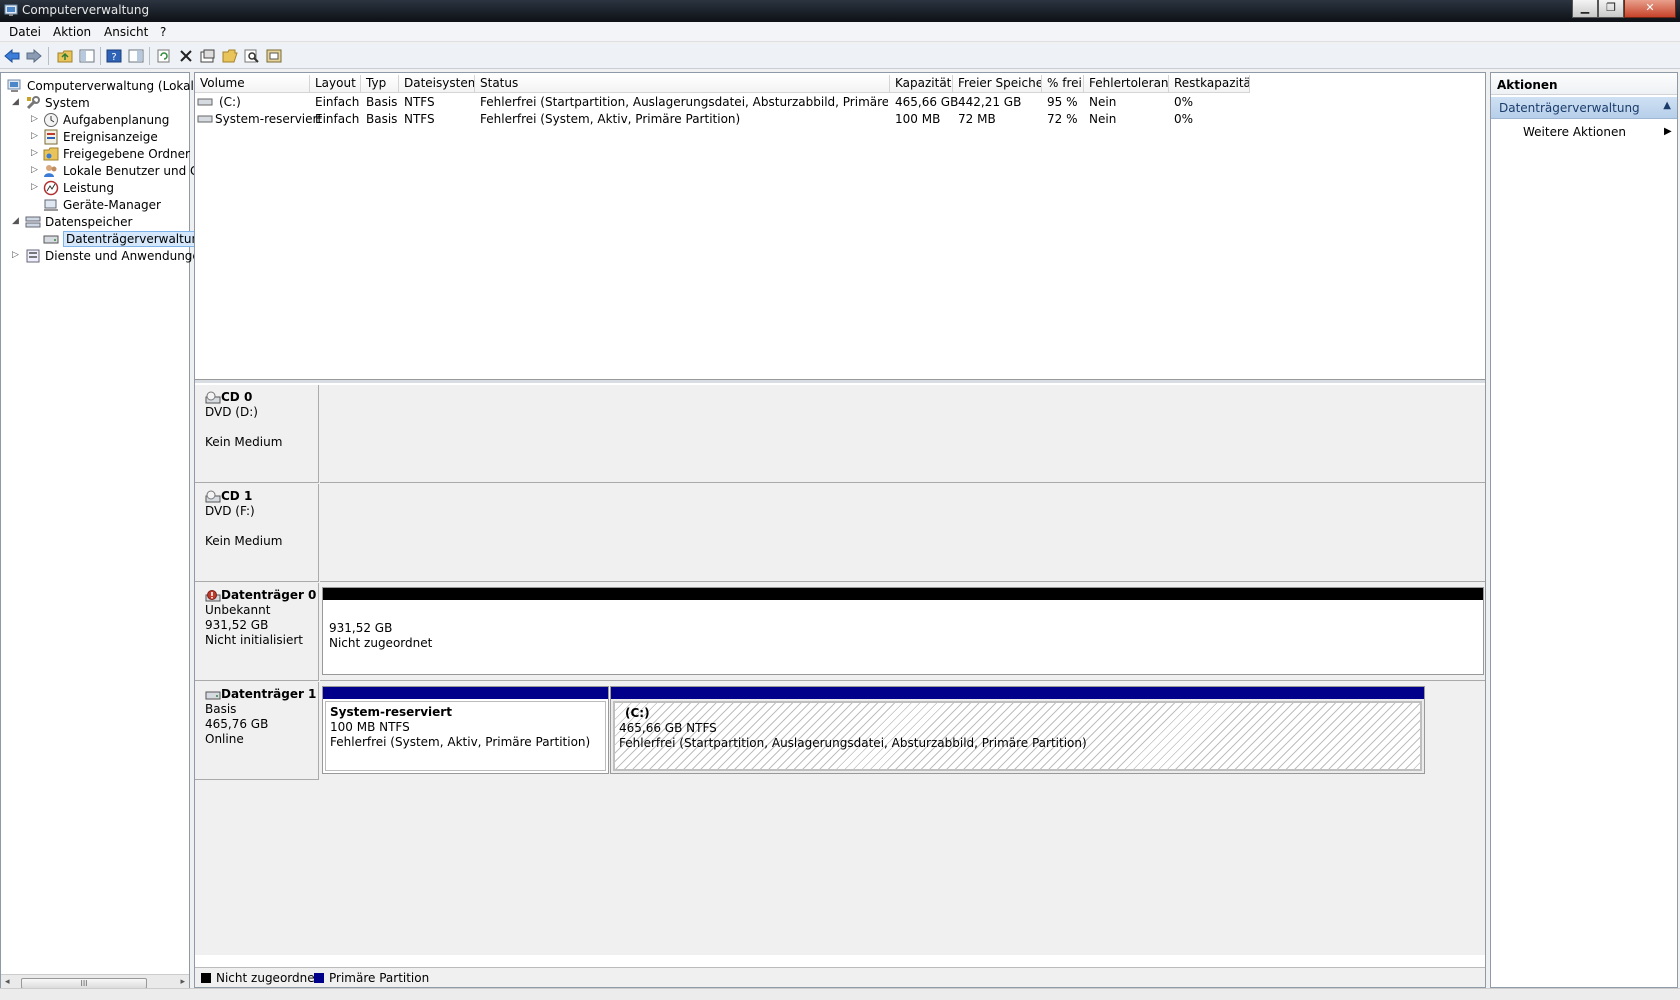 The width and height of the screenshot is (1680, 1000). What do you see at coordinates (237, 496) in the screenshot?
I see `disk-name: CD 1` at bounding box center [237, 496].